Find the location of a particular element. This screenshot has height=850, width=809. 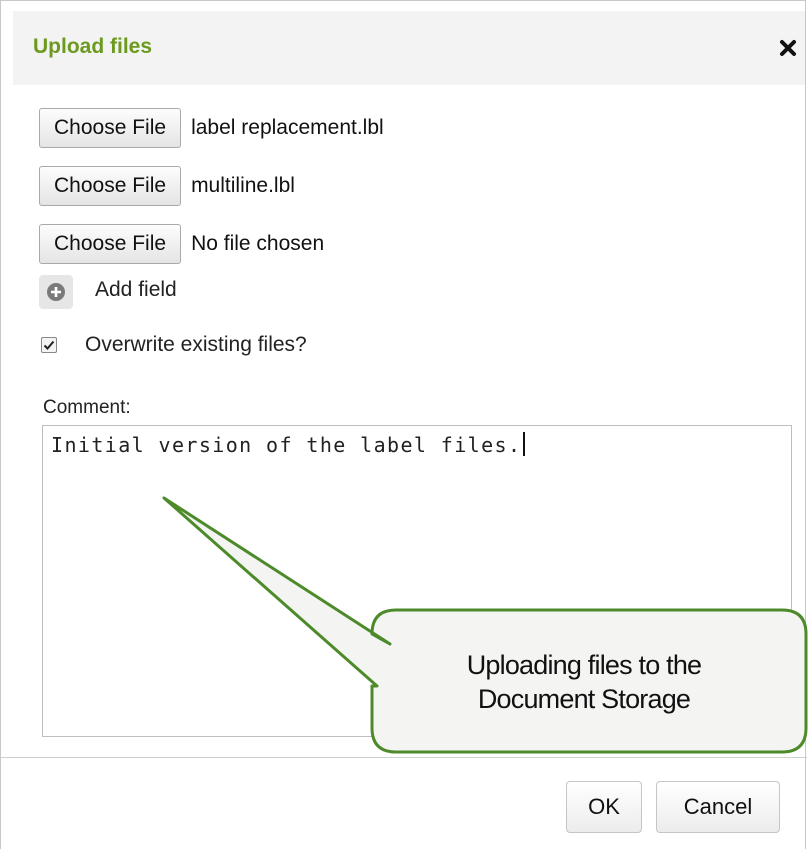

dialog-title: Upload files is located at coordinates (93, 46).